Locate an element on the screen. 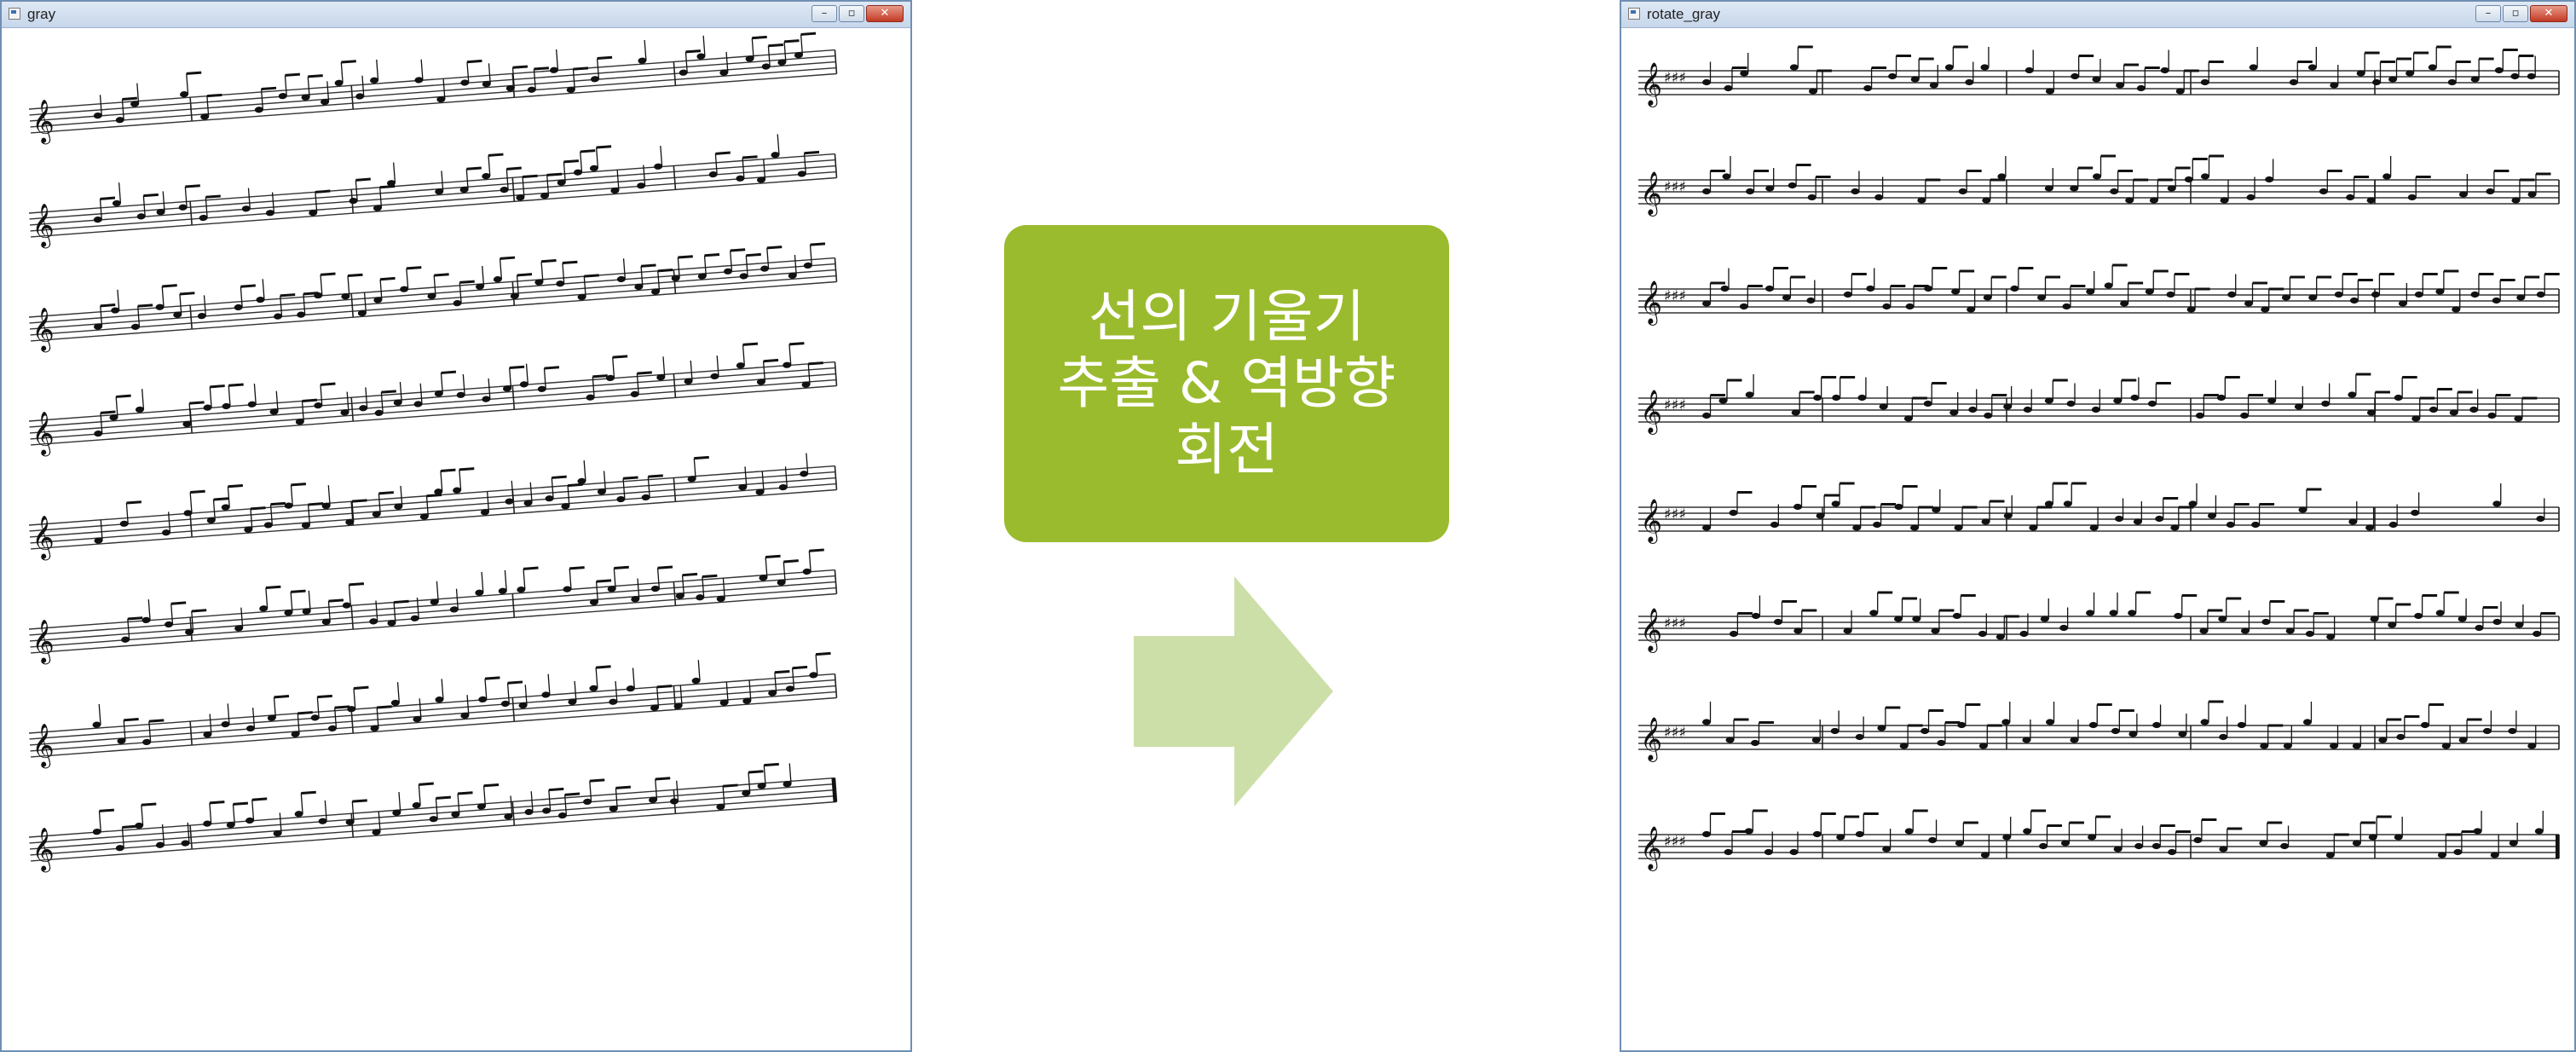 This screenshot has width=2576, height=1052. window-title: rotate_gray is located at coordinates (1683, 14).